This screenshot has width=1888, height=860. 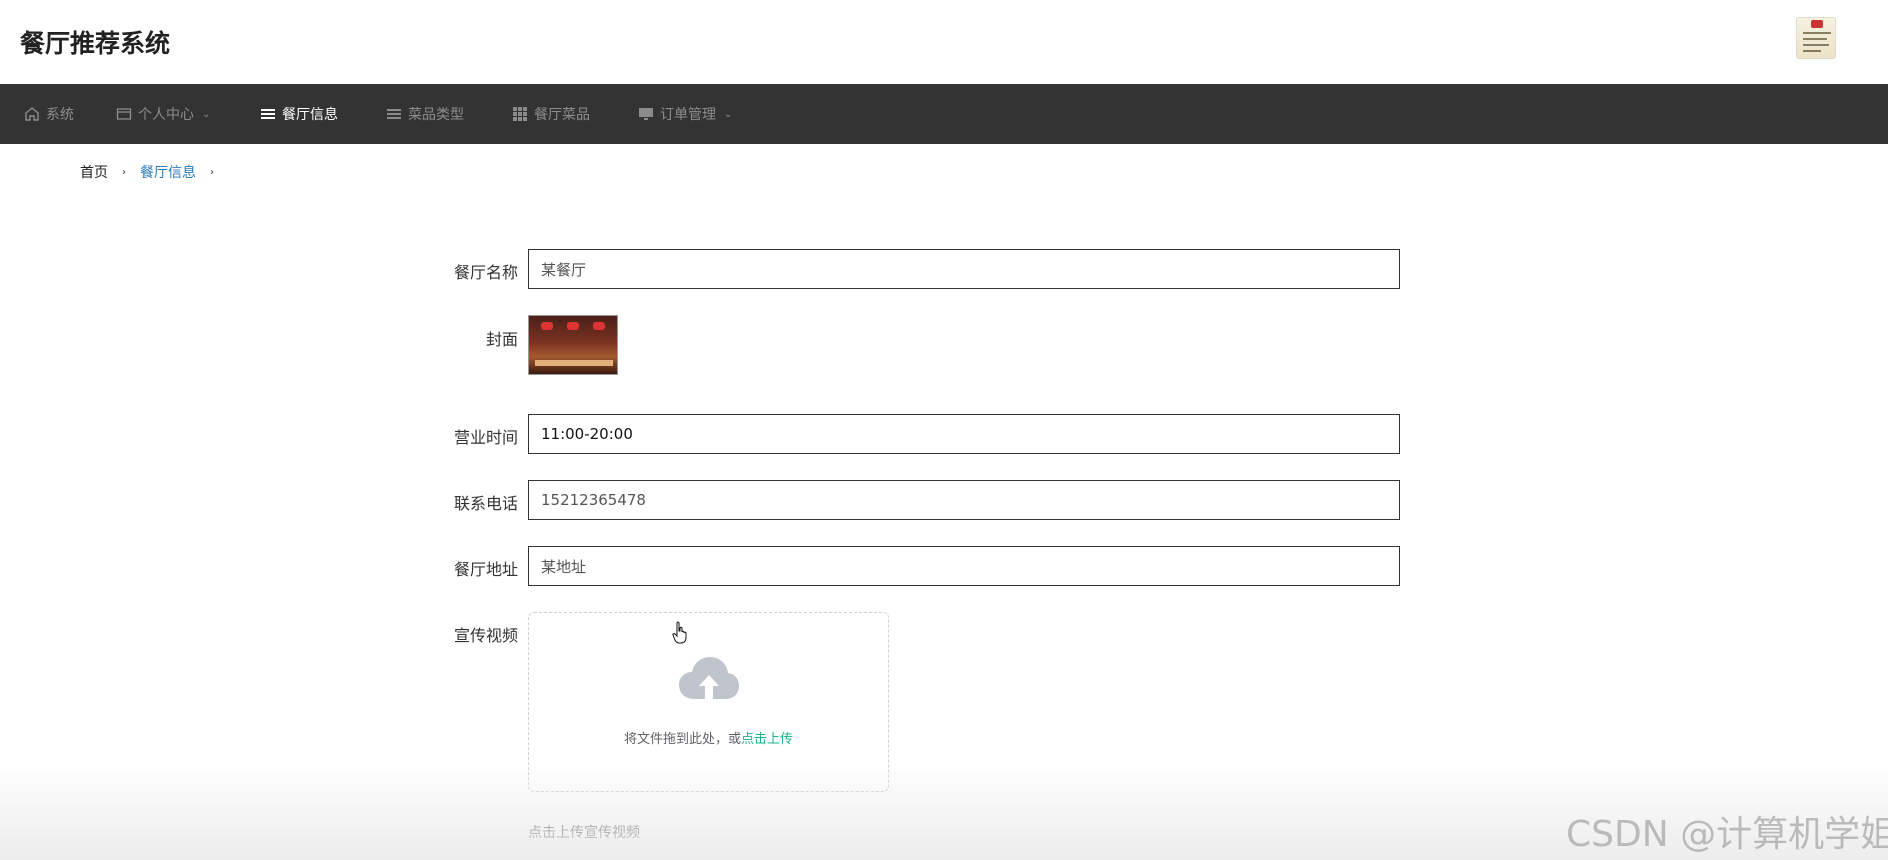 What do you see at coordinates (501, 339) in the screenshot?
I see `cover-label: 封面` at bounding box center [501, 339].